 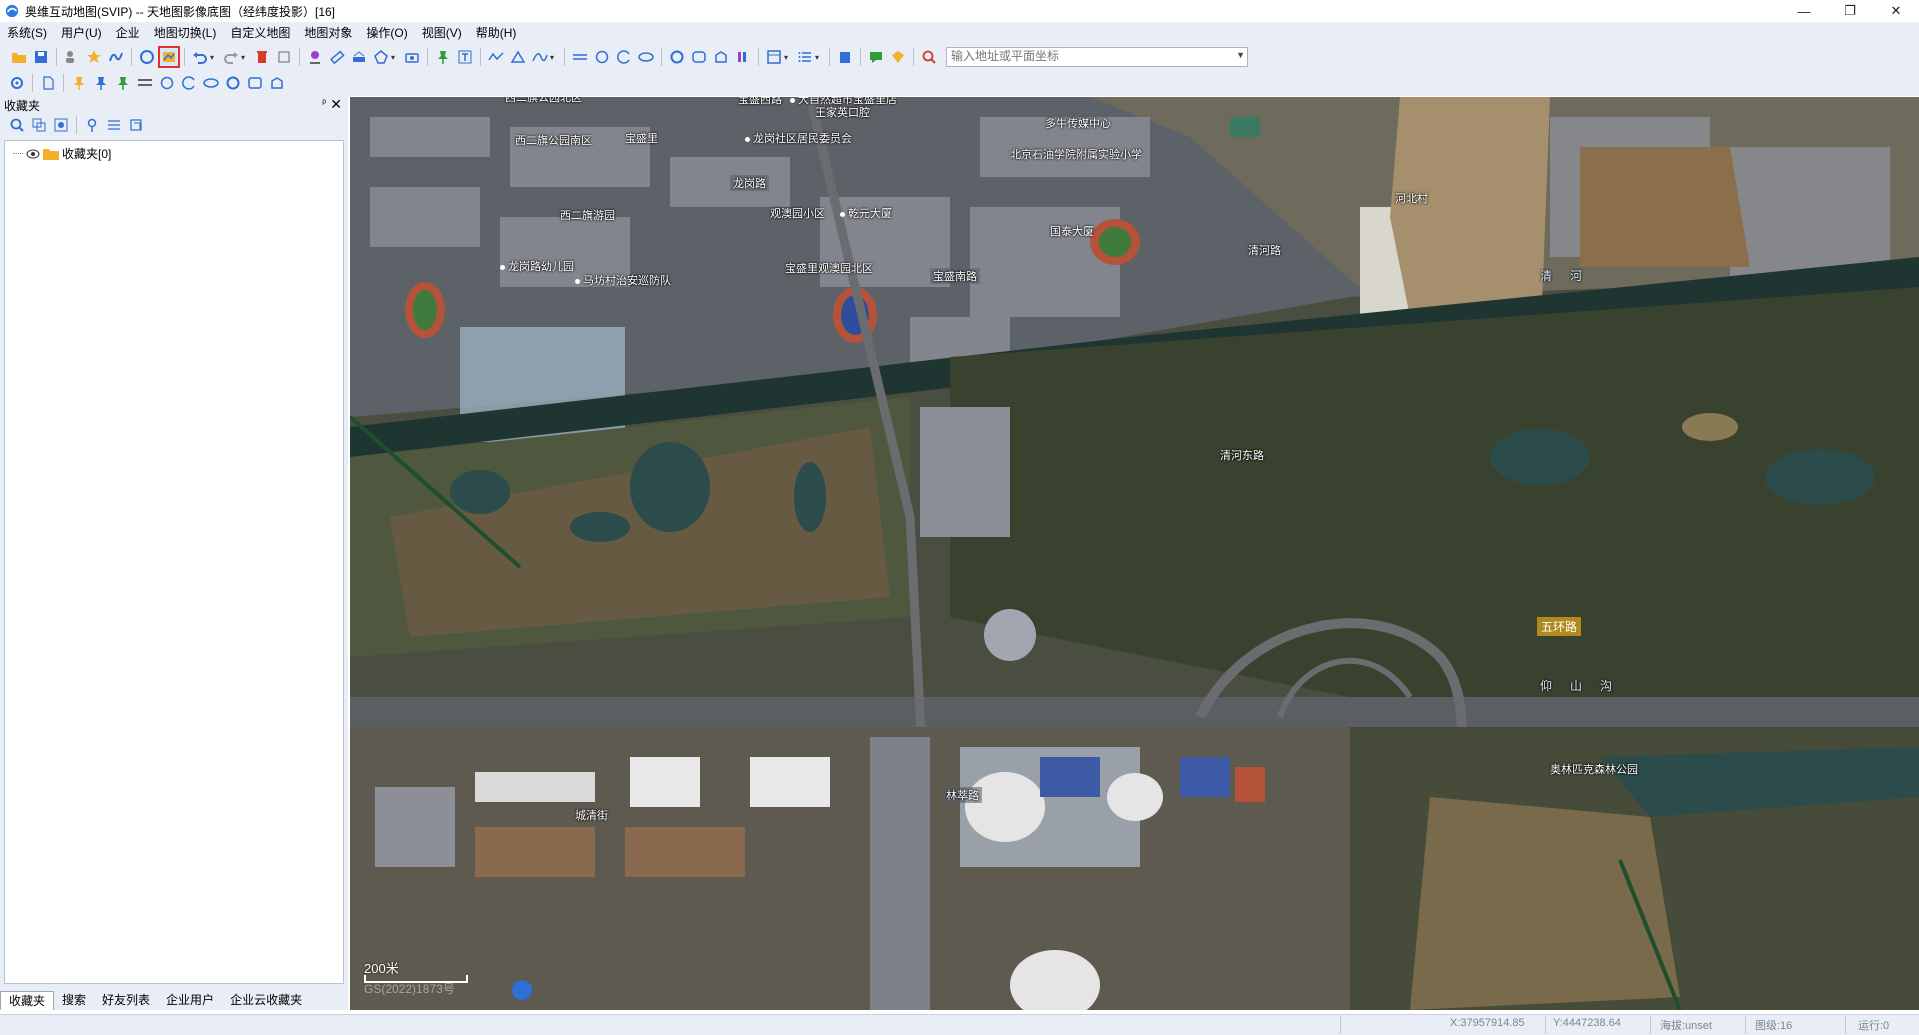 What do you see at coordinates (1072, 231) in the screenshot?
I see `map-label: 国泰大厦` at bounding box center [1072, 231].